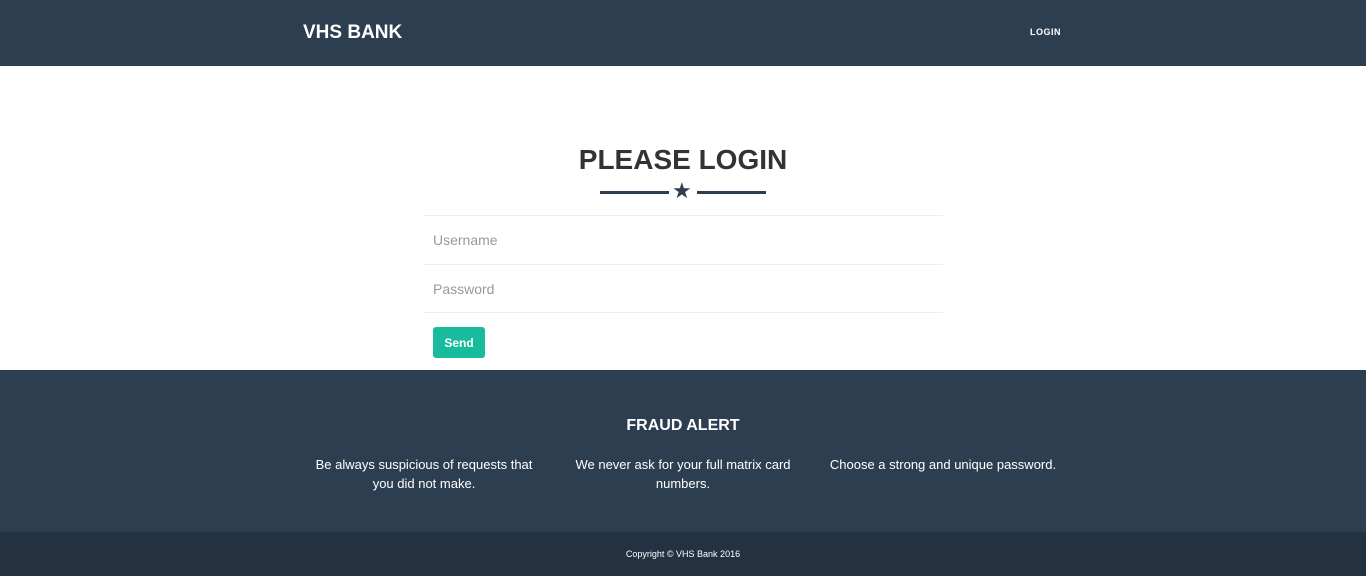 This screenshot has width=1366, height=576. What do you see at coordinates (683, 33) in the screenshot?
I see `navbar: VHS BANK LOGIN` at bounding box center [683, 33].